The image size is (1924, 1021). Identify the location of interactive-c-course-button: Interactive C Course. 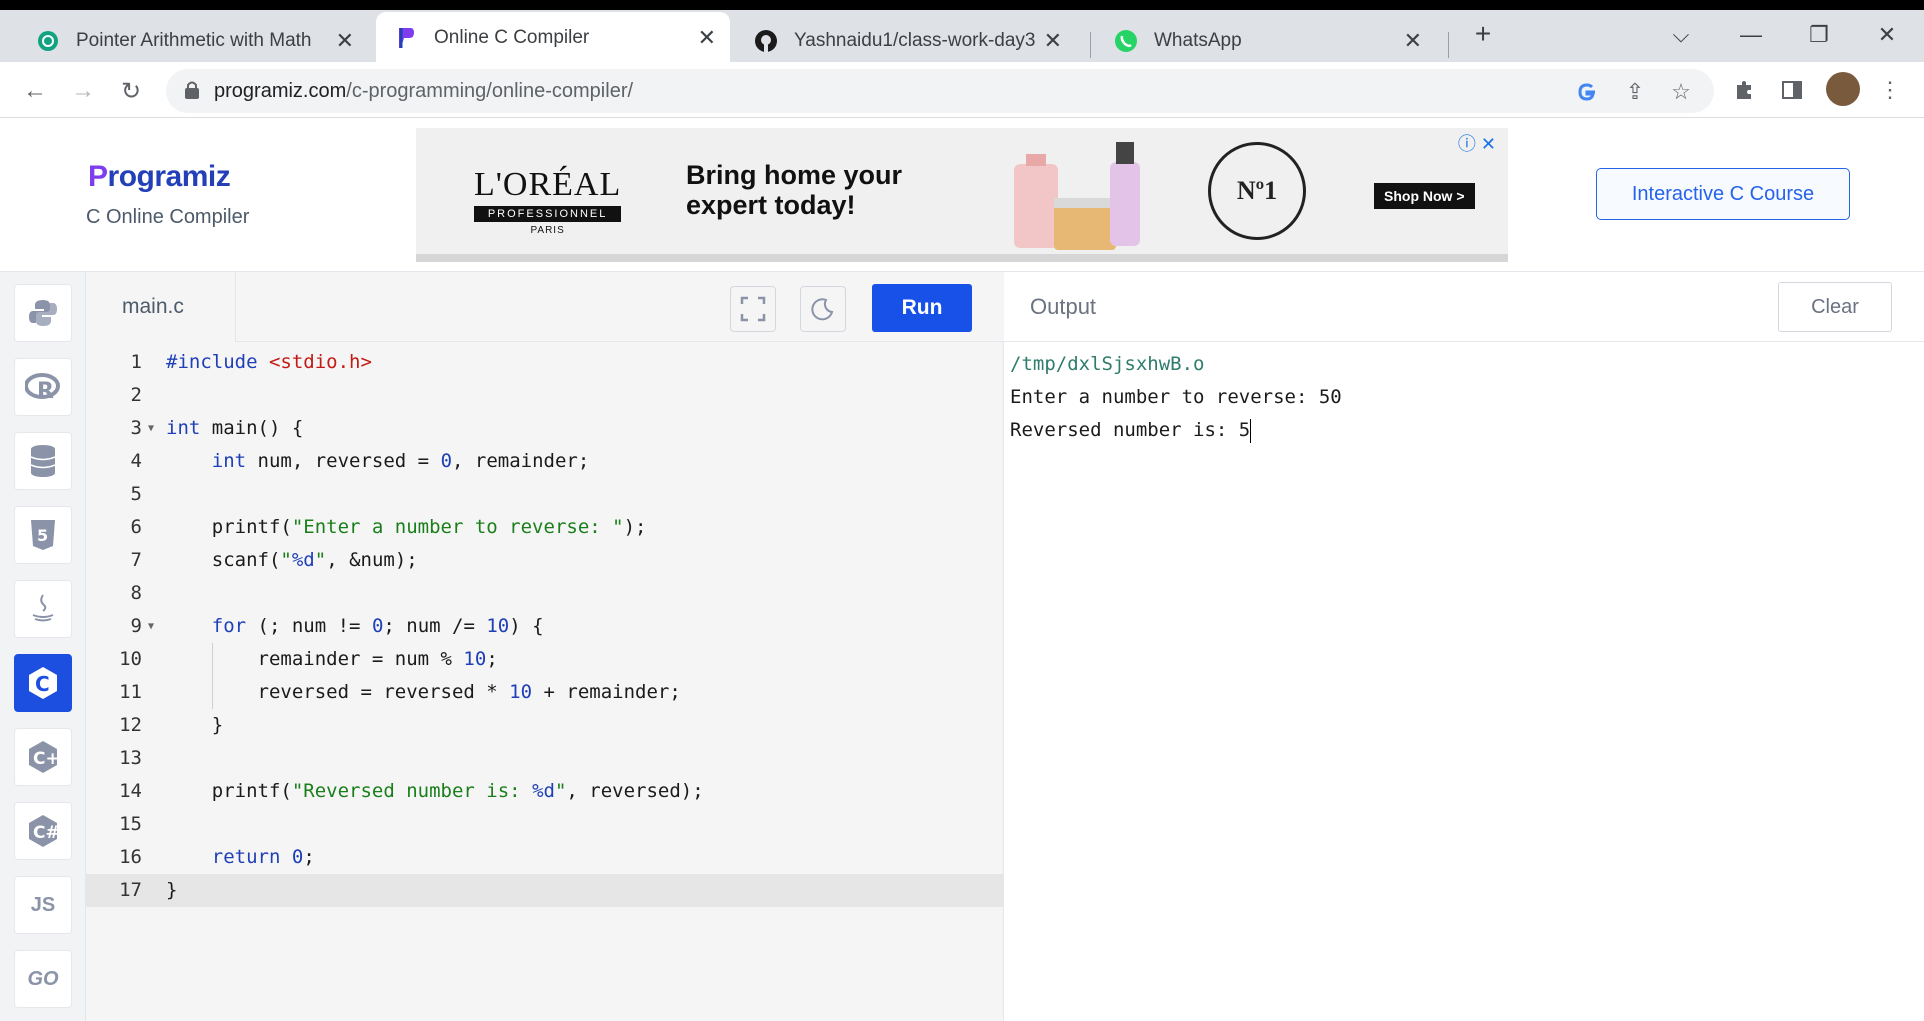
(1723, 194).